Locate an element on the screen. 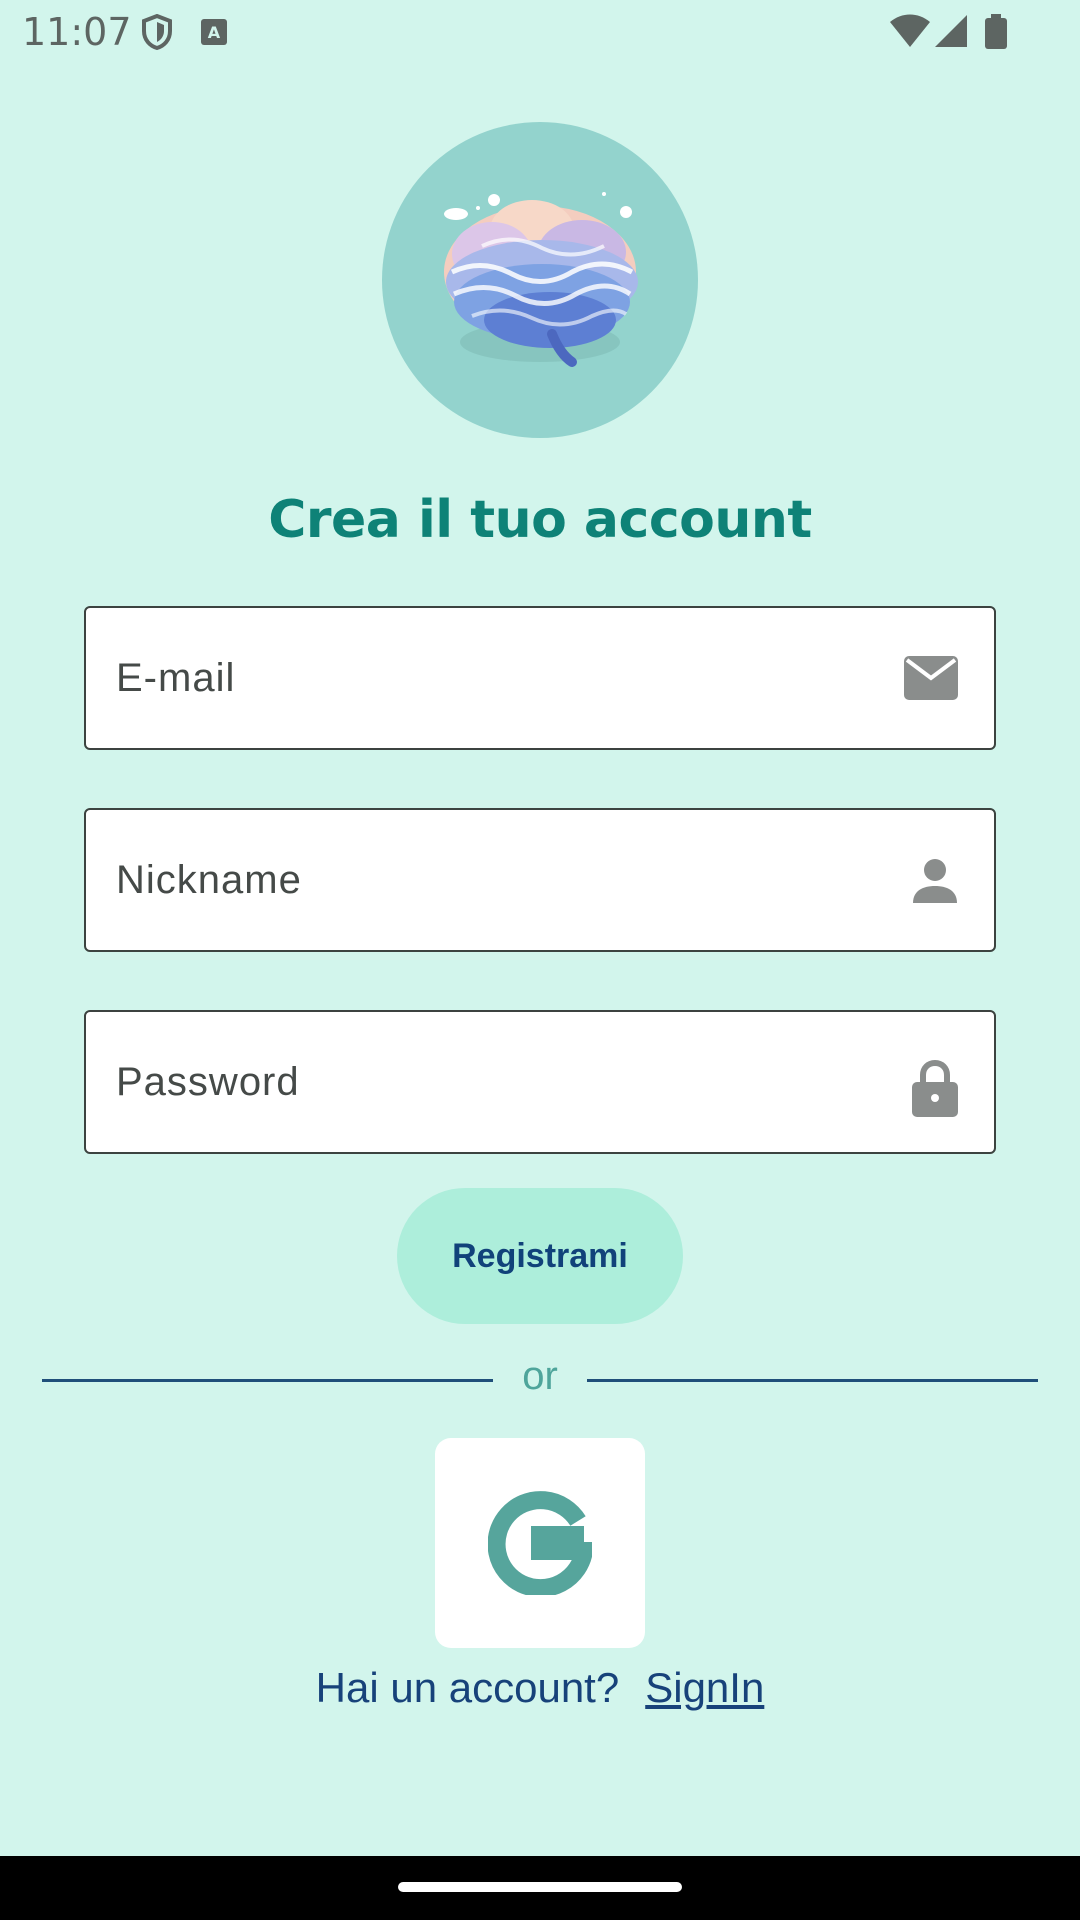 The width and height of the screenshot is (1080, 1920). home-handle is located at coordinates (540, 1887).